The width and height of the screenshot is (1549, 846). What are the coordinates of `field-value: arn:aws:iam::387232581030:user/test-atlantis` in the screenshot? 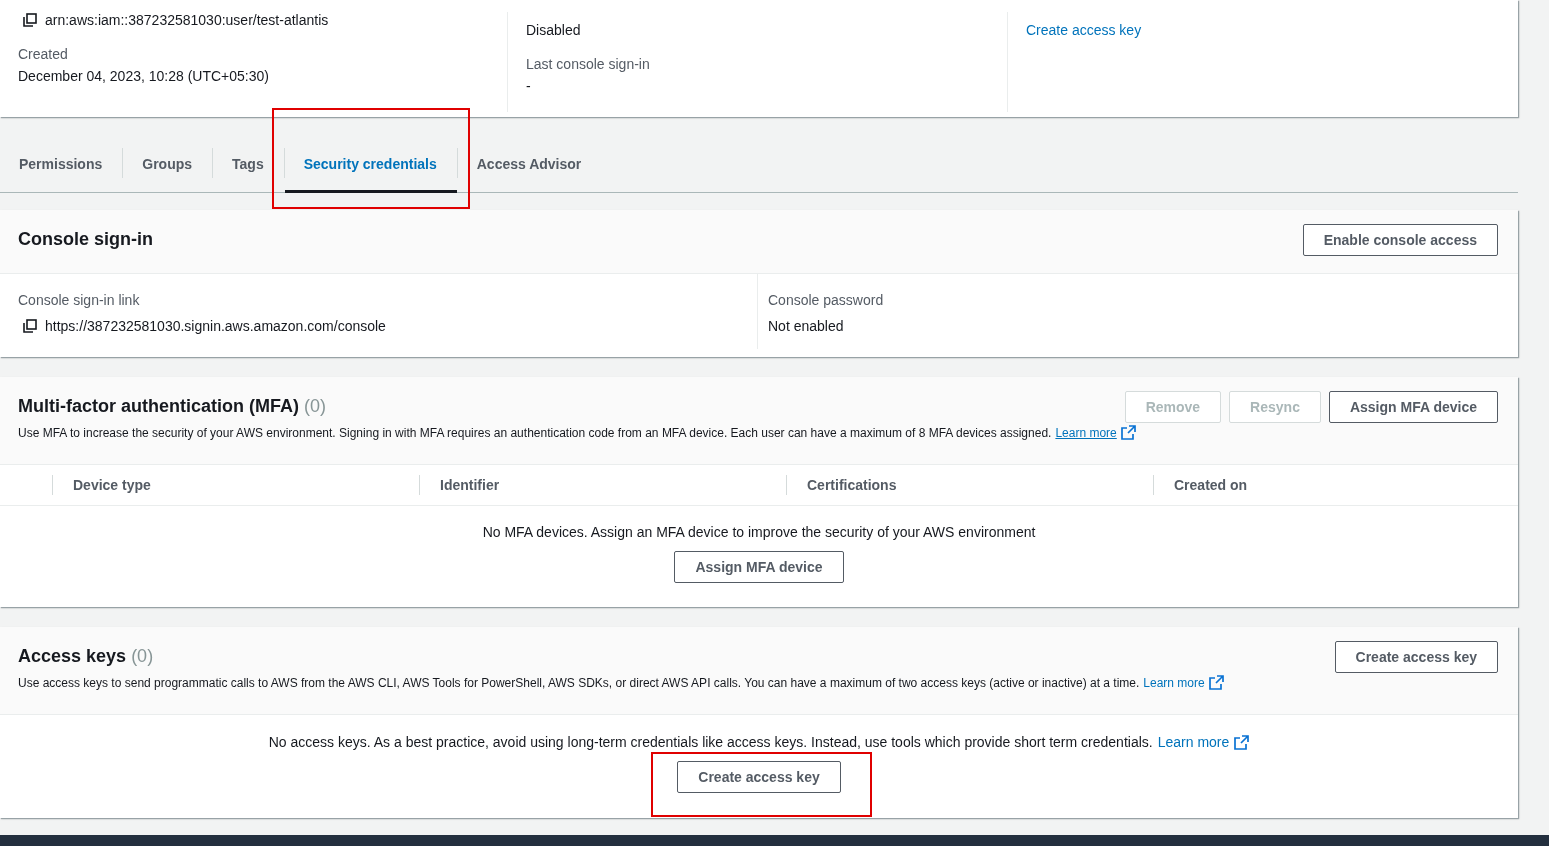 It's located at (187, 20).